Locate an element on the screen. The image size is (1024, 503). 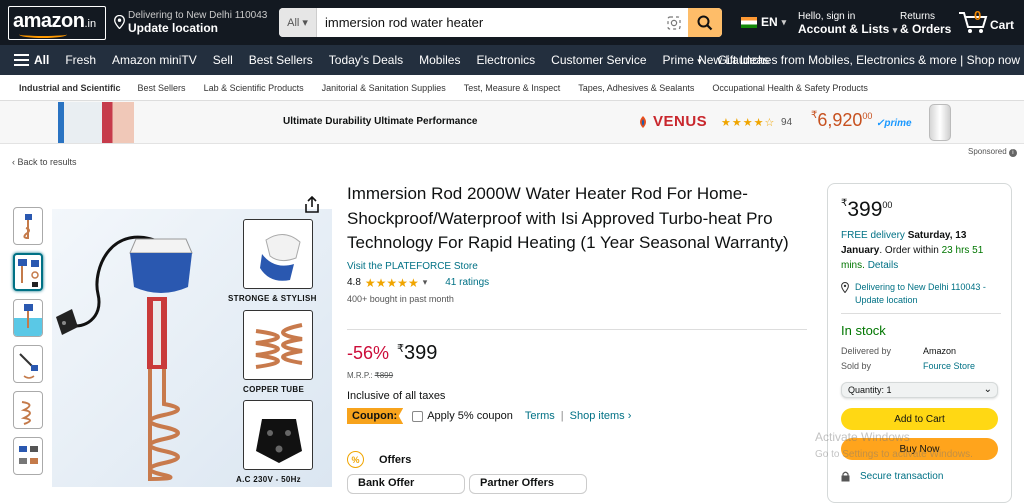
hamburger-icon is located at coordinates (21, 60).